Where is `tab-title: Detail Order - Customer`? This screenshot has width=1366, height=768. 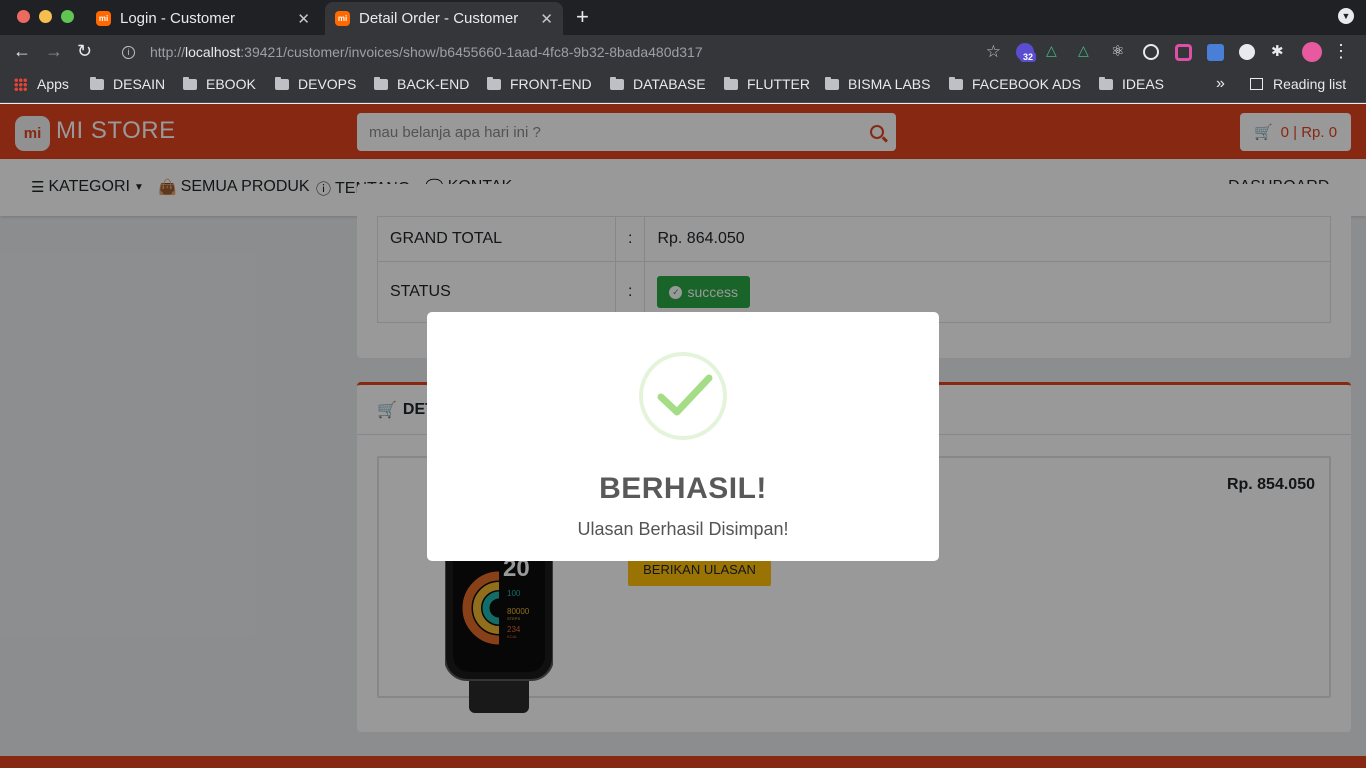
tab-title: Detail Order - Customer is located at coordinates (439, 18).